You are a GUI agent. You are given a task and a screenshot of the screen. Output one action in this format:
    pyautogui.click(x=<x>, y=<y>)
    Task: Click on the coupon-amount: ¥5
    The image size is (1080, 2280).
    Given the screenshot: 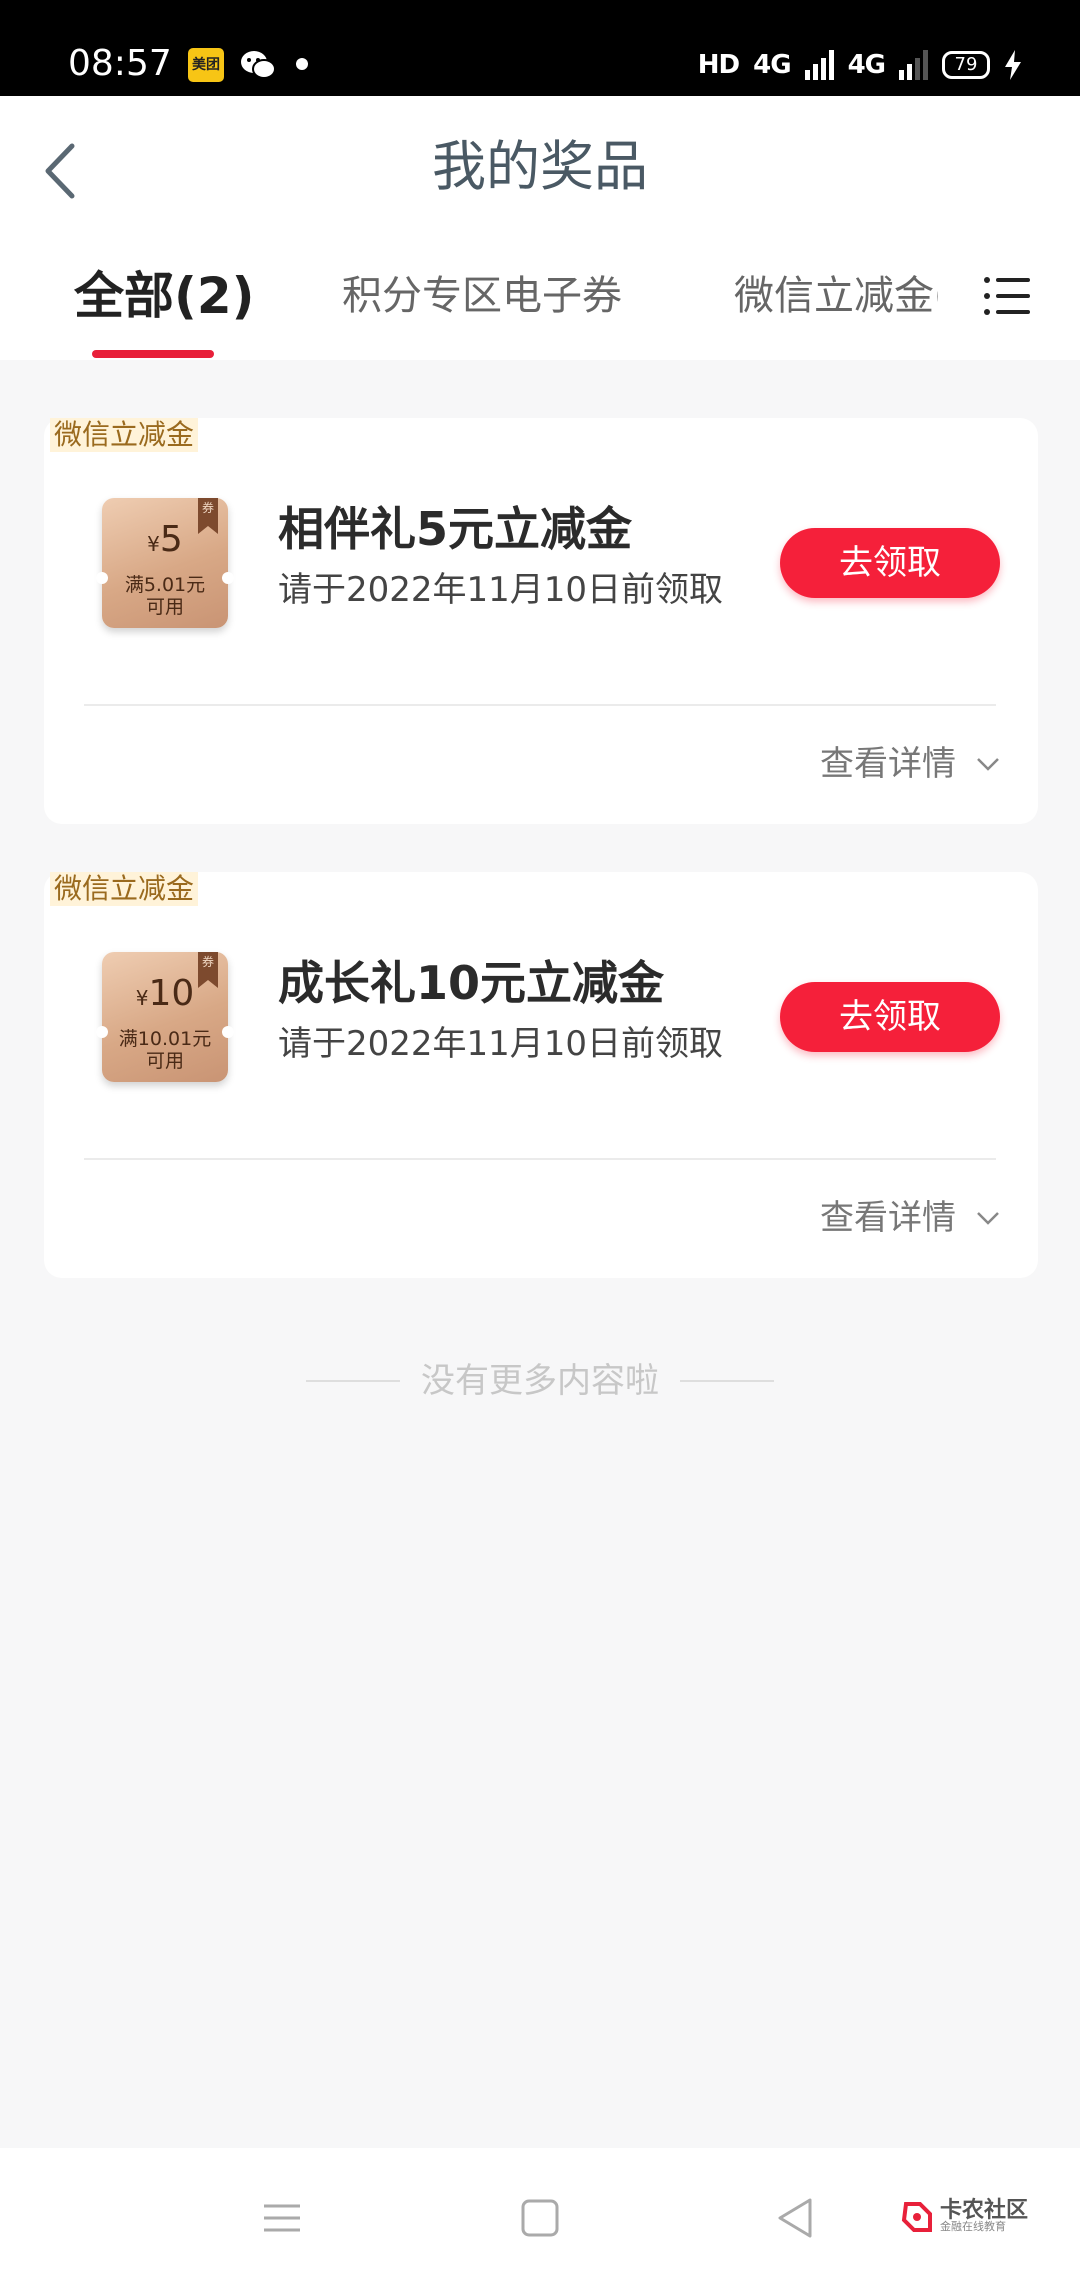 What is the action you would take?
    pyautogui.click(x=165, y=539)
    